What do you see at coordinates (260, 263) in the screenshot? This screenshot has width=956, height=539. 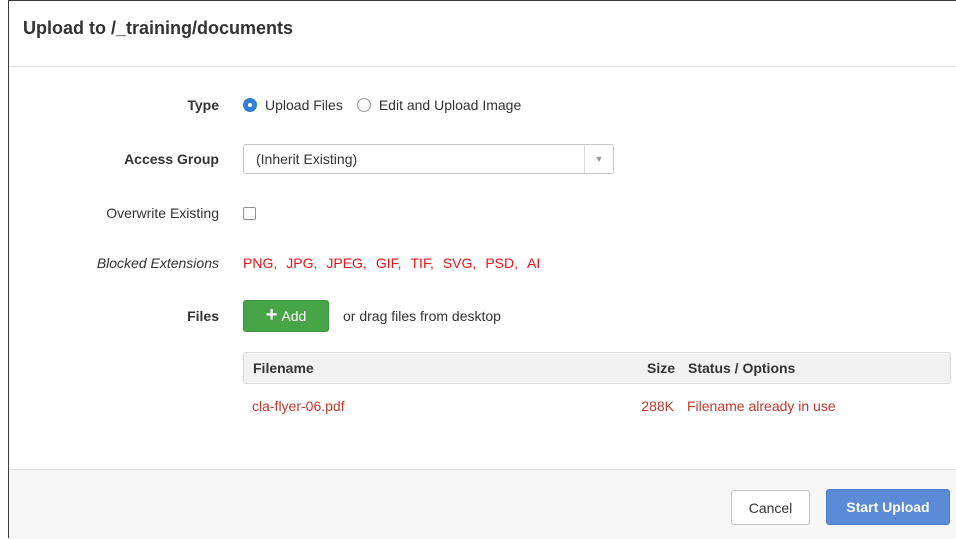 I see `blocked-extension: PNG,` at bounding box center [260, 263].